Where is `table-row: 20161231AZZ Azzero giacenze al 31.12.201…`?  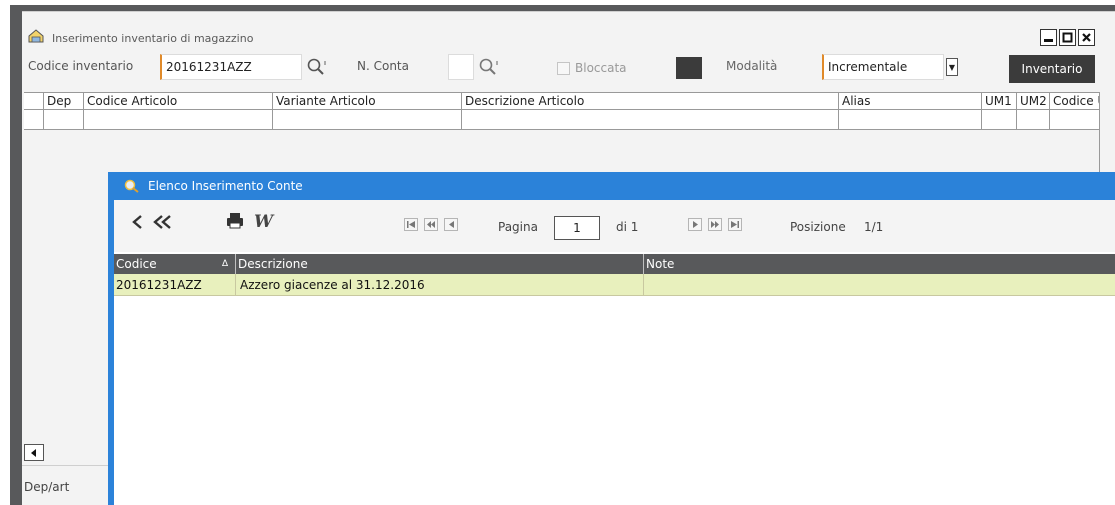
table-row: 20161231AZZ Azzero giacenze al 31.12.201… is located at coordinates (614, 285).